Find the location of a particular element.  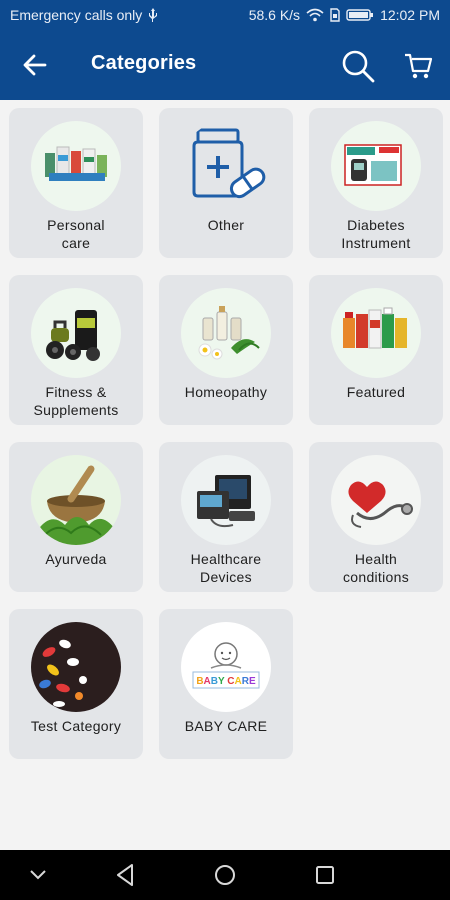

search-button is located at coordinates (358, 66).